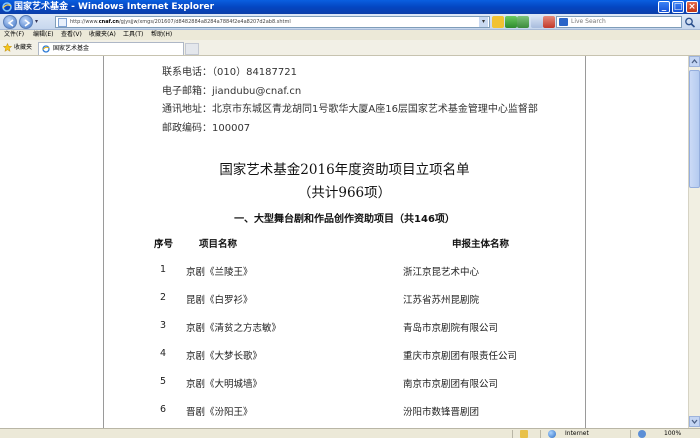 This screenshot has height=438, width=700. What do you see at coordinates (692, 7) in the screenshot?
I see `close-button: ×` at bounding box center [692, 7].